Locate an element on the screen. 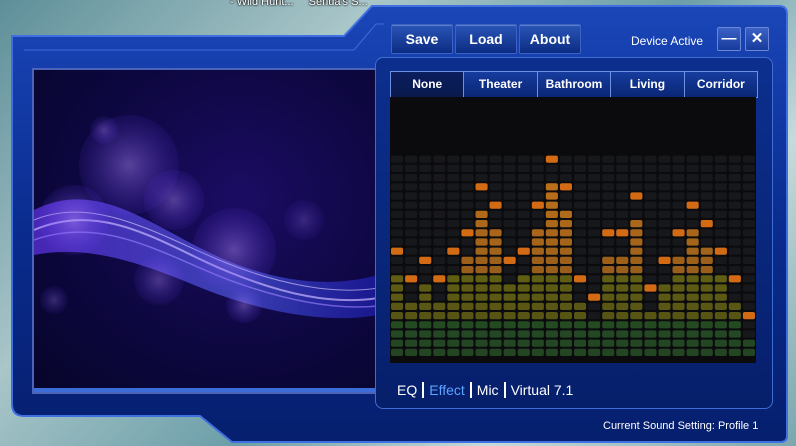  about-button: About is located at coordinates (550, 39).